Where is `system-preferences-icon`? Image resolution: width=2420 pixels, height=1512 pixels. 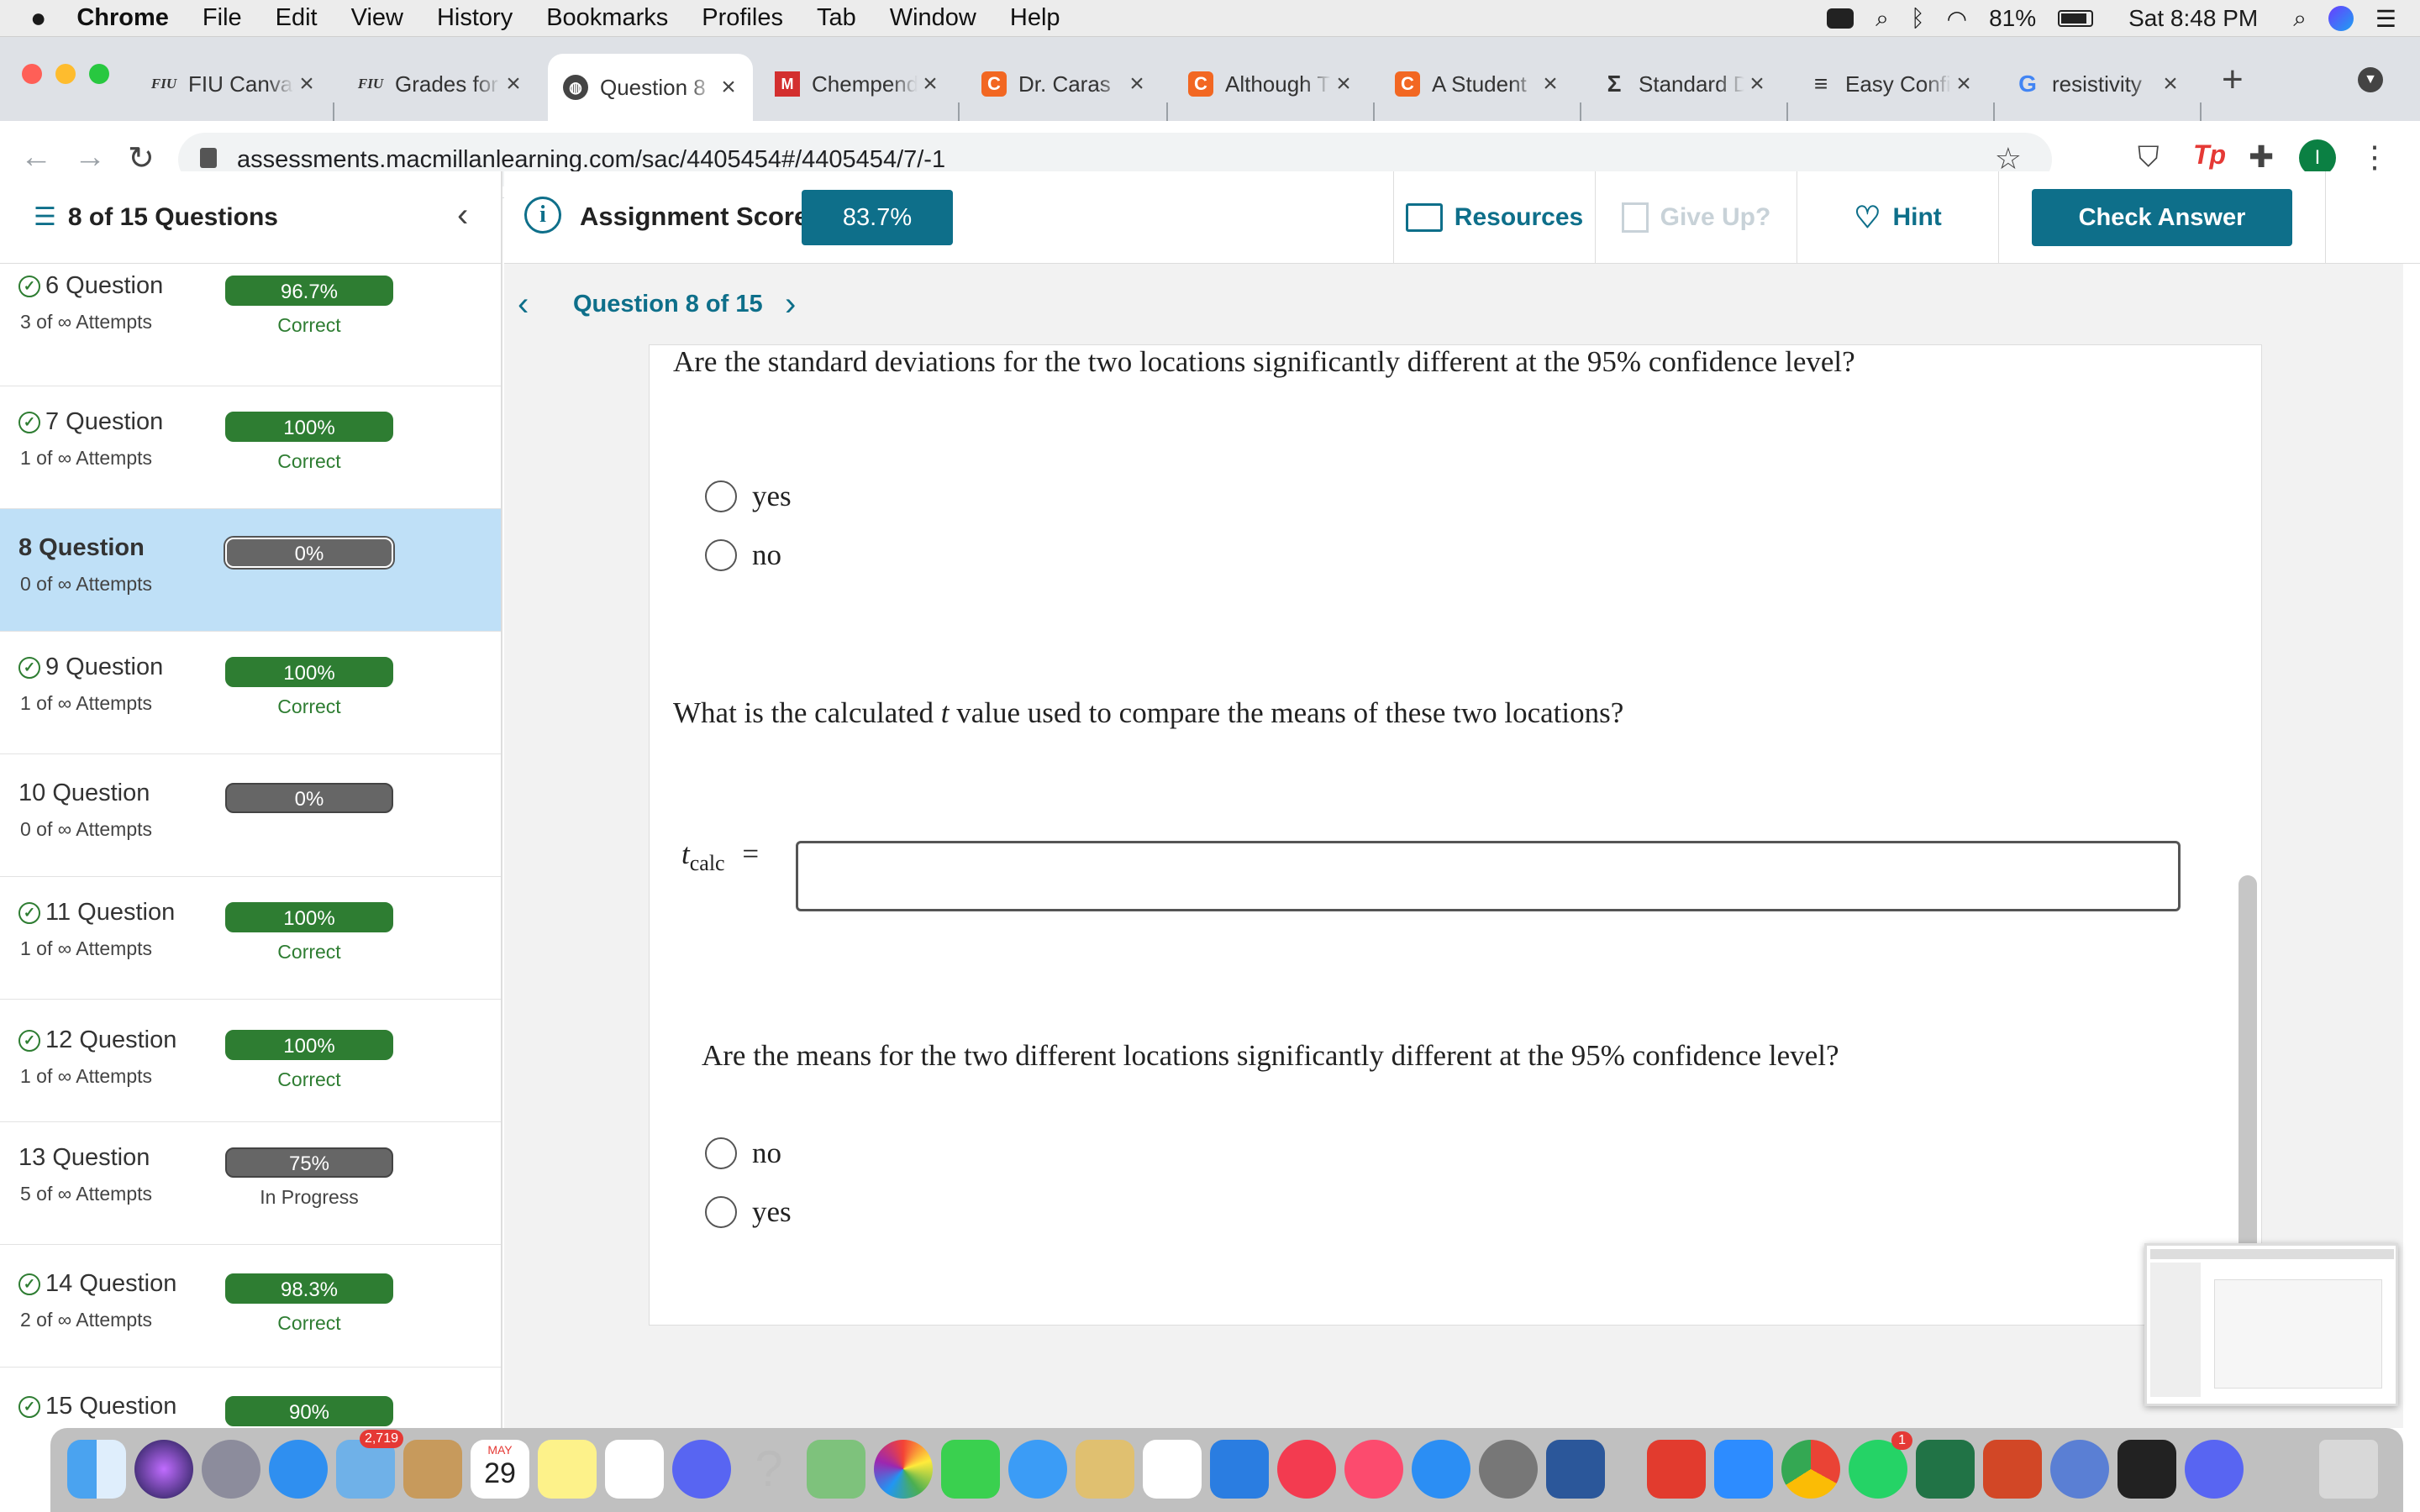 system-preferences-icon is located at coordinates (1508, 1469).